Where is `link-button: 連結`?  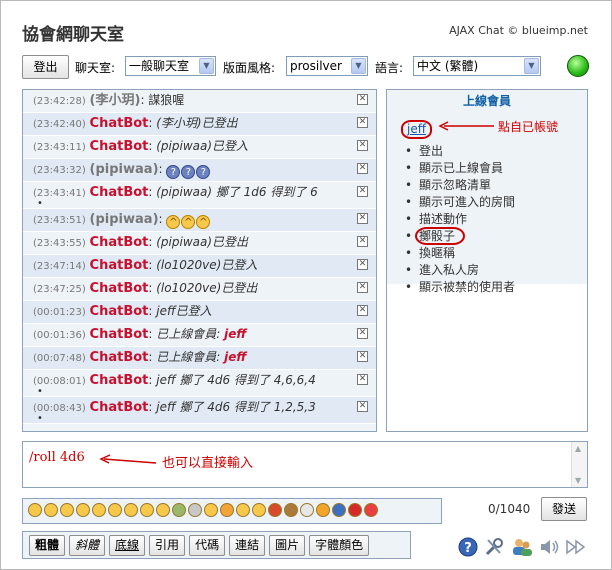 link-button: 連結 is located at coordinates (247, 545).